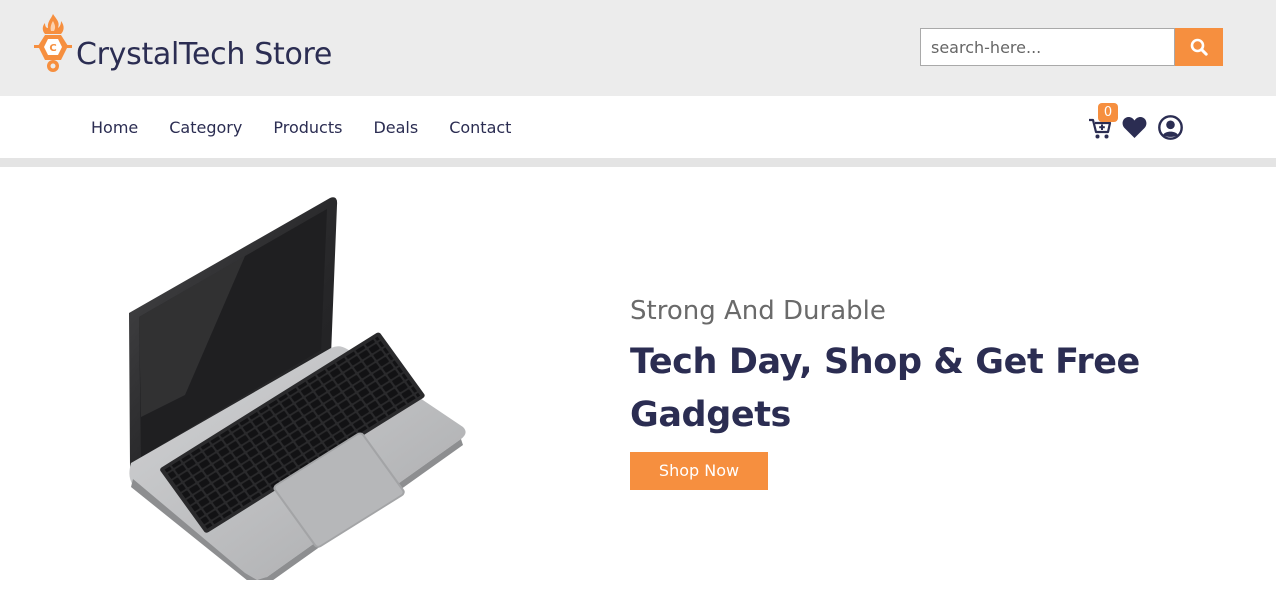 Image resolution: width=1276 pixels, height=615 pixels. I want to click on nav-links: Home Category Products Deals Contact, so click(301, 127).